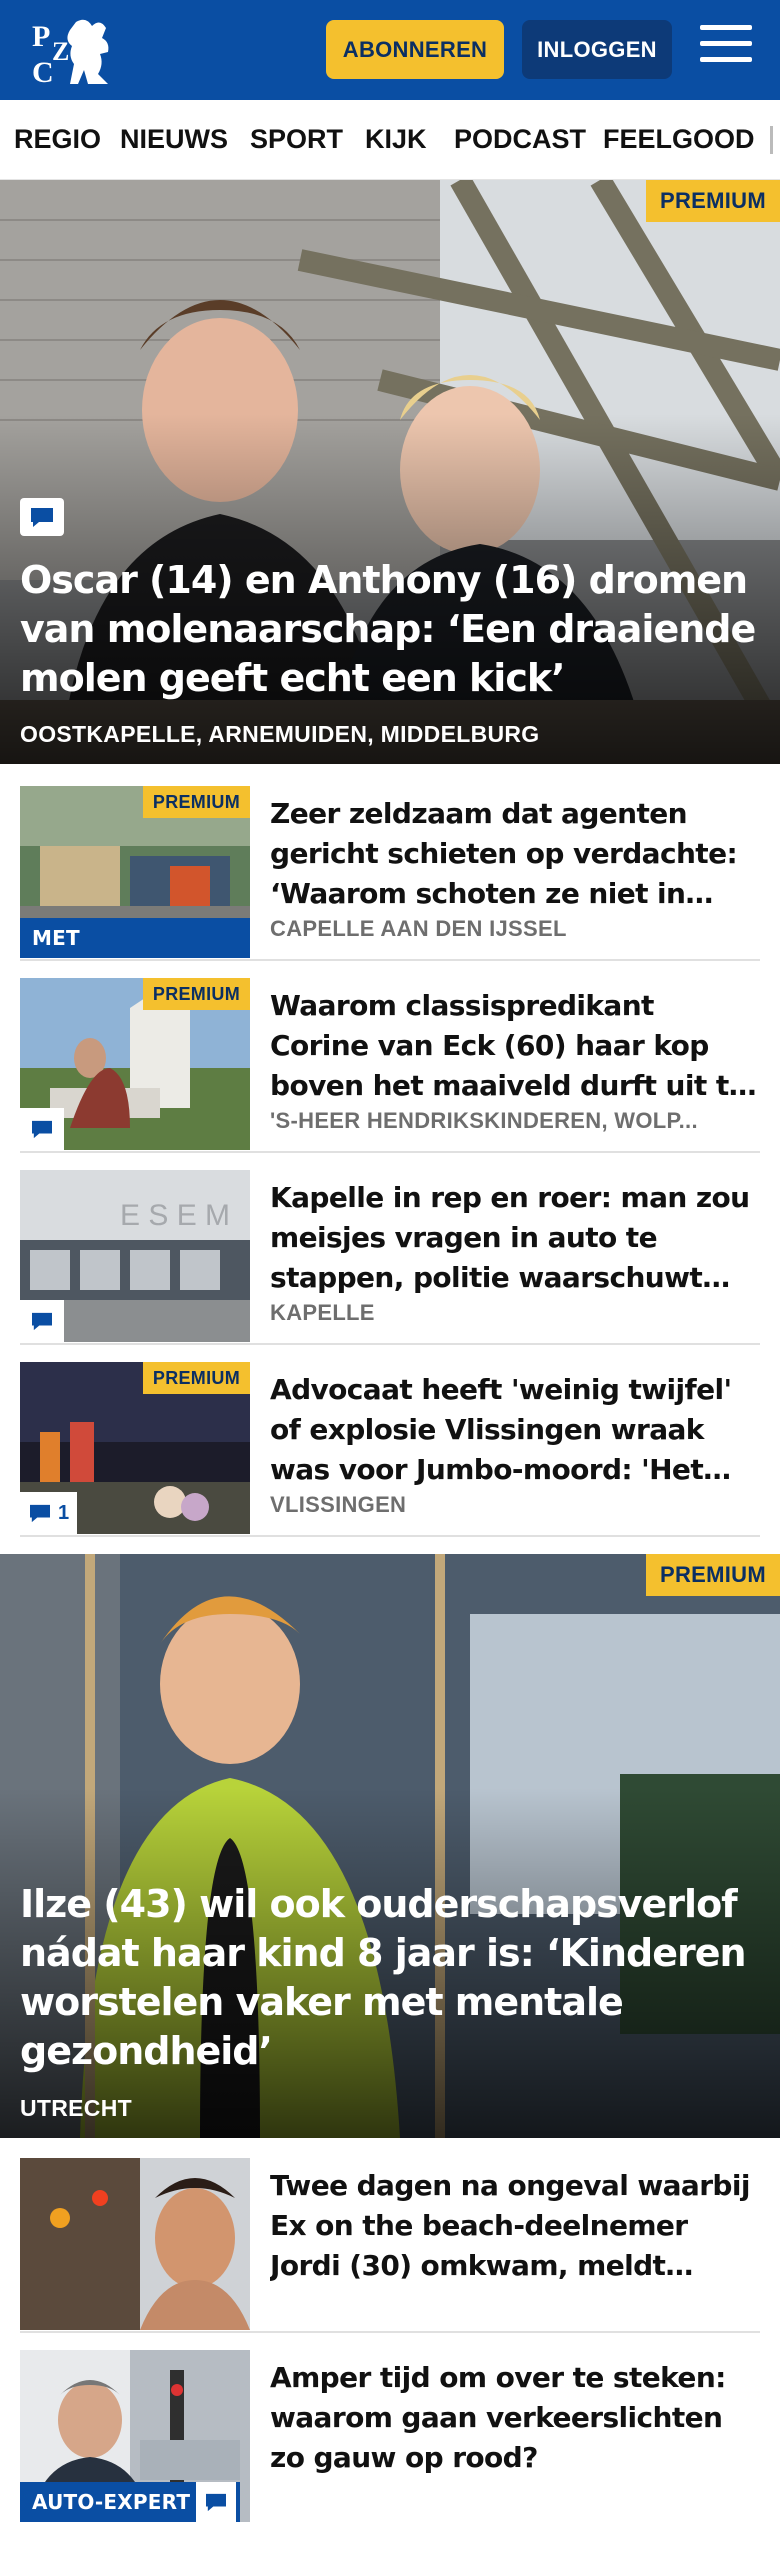 This screenshot has height=2560, width=780. What do you see at coordinates (174, 139) in the screenshot?
I see `nav-item-nieuws: NIEUWS` at bounding box center [174, 139].